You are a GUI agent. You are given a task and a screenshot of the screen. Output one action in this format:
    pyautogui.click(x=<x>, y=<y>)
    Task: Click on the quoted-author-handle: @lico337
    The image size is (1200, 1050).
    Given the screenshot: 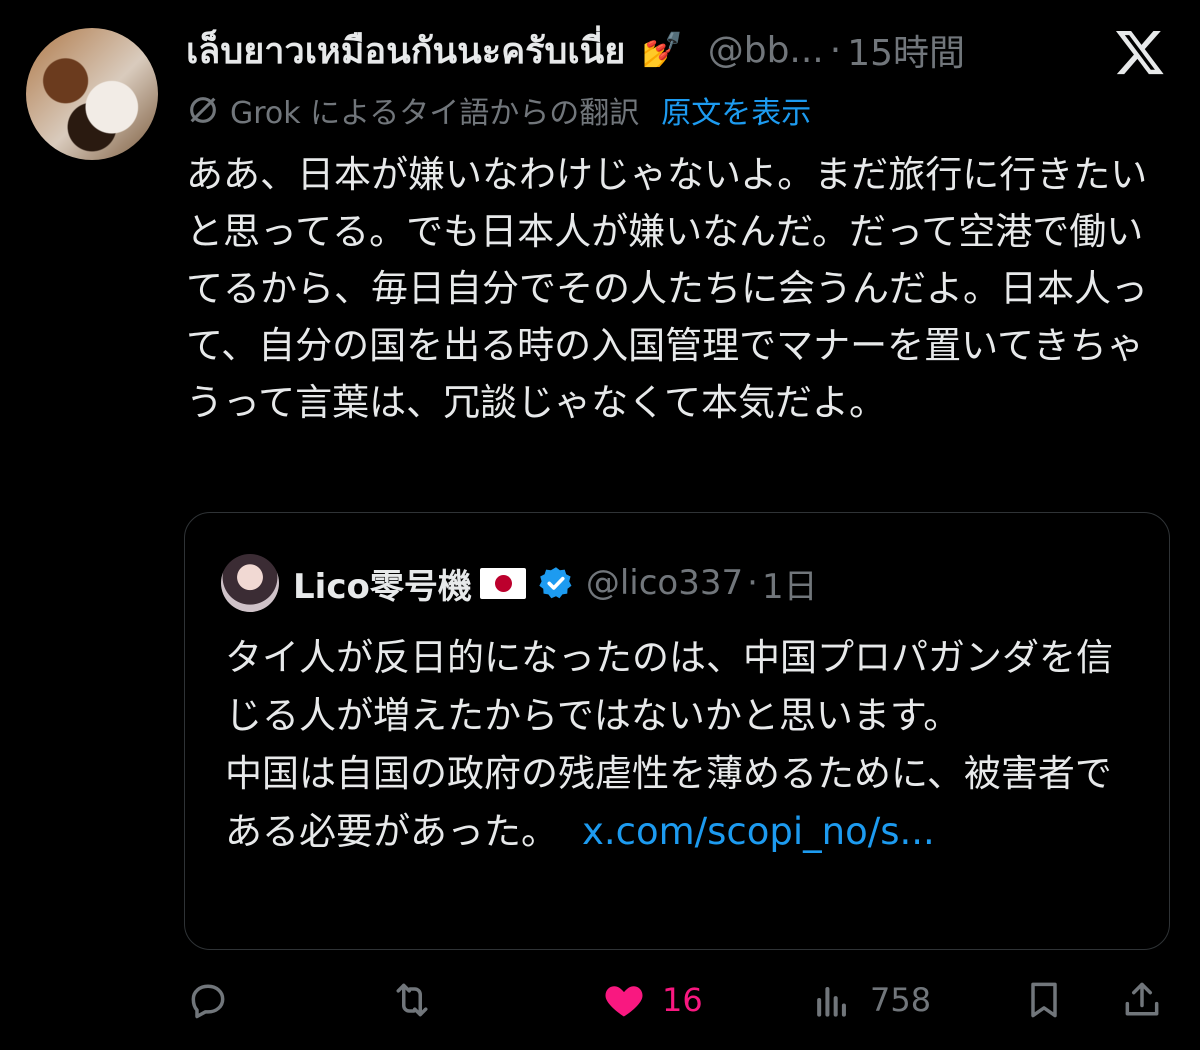 What is the action you would take?
    pyautogui.click(x=664, y=583)
    